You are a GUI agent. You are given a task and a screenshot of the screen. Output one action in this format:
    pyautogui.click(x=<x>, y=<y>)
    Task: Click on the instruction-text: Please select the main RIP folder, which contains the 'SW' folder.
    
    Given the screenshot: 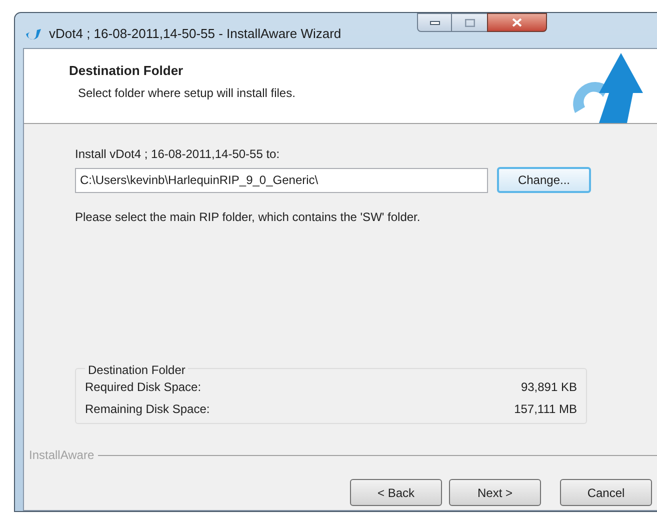 What is the action you would take?
    pyautogui.click(x=248, y=217)
    